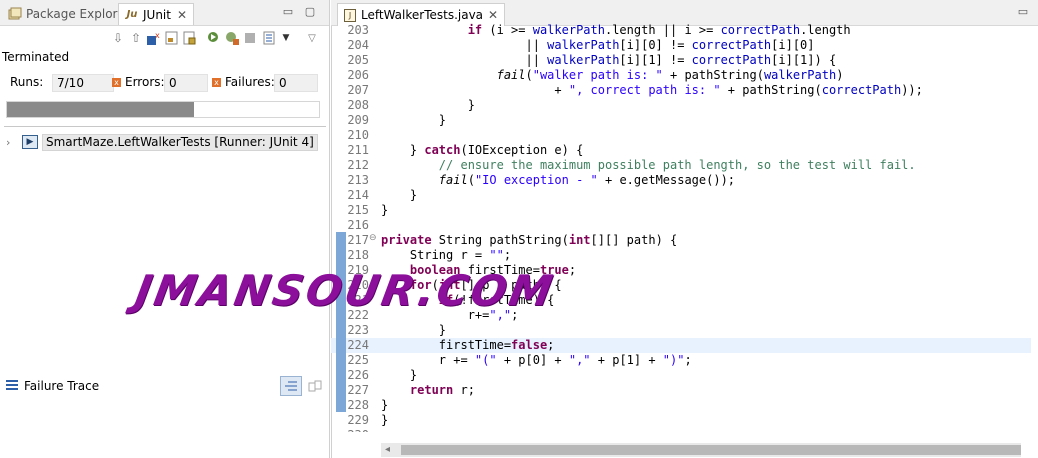 The image size is (1038, 458). Describe the element at coordinates (190, 38) in the screenshot. I see `lock-icon` at that location.